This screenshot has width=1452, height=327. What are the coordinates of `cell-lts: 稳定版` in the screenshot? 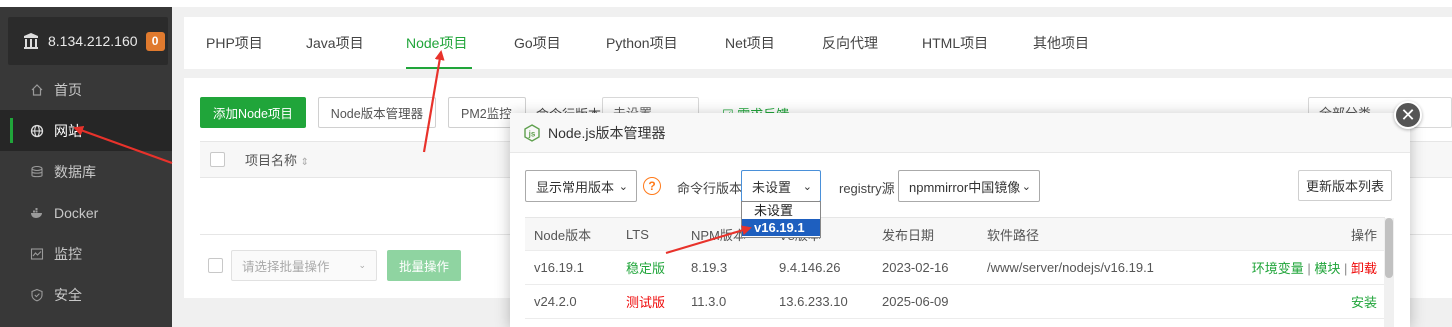 It's located at (646, 268).